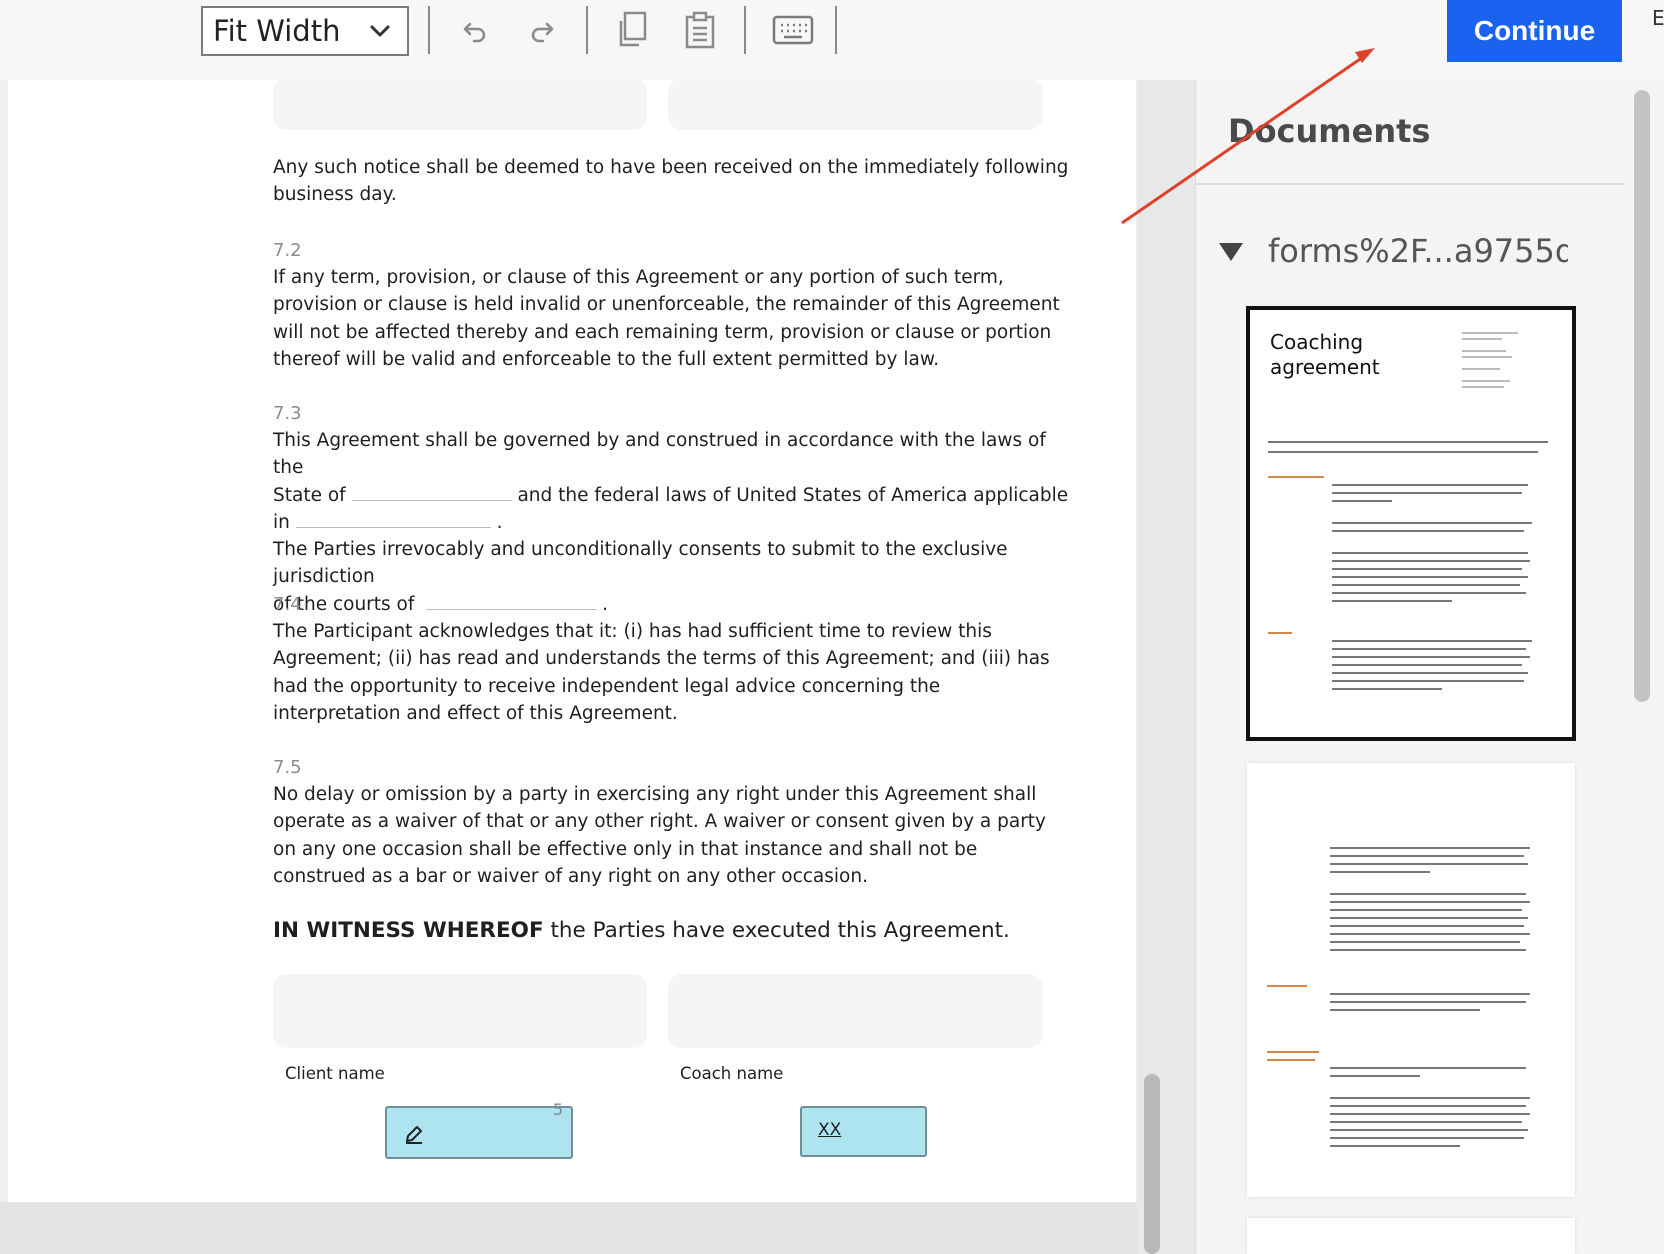 The width and height of the screenshot is (1664, 1254). What do you see at coordinates (855, 1011) in the screenshot?
I see `coach-signature-box` at bounding box center [855, 1011].